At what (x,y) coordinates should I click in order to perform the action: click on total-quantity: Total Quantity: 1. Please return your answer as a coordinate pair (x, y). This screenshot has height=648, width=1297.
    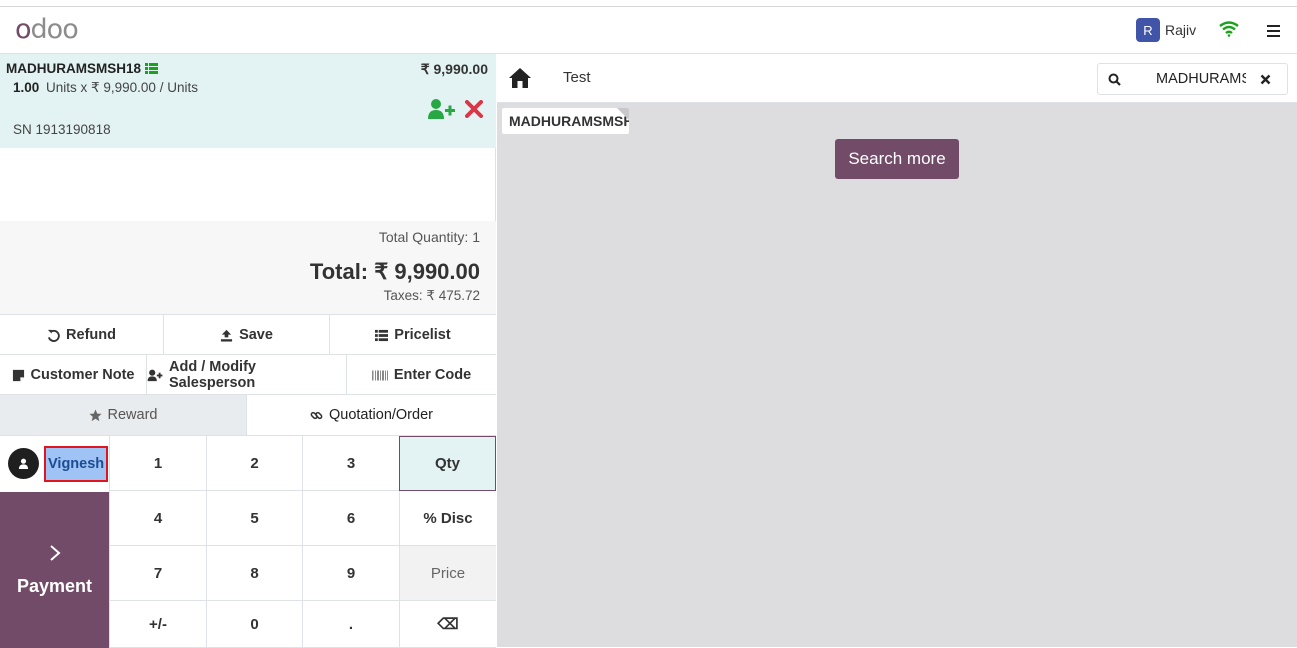
    Looking at the image, I should click on (429, 237).